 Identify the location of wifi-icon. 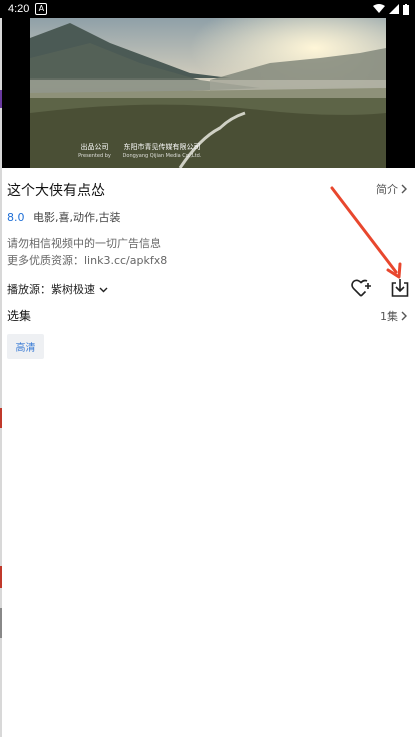
(379, 8).